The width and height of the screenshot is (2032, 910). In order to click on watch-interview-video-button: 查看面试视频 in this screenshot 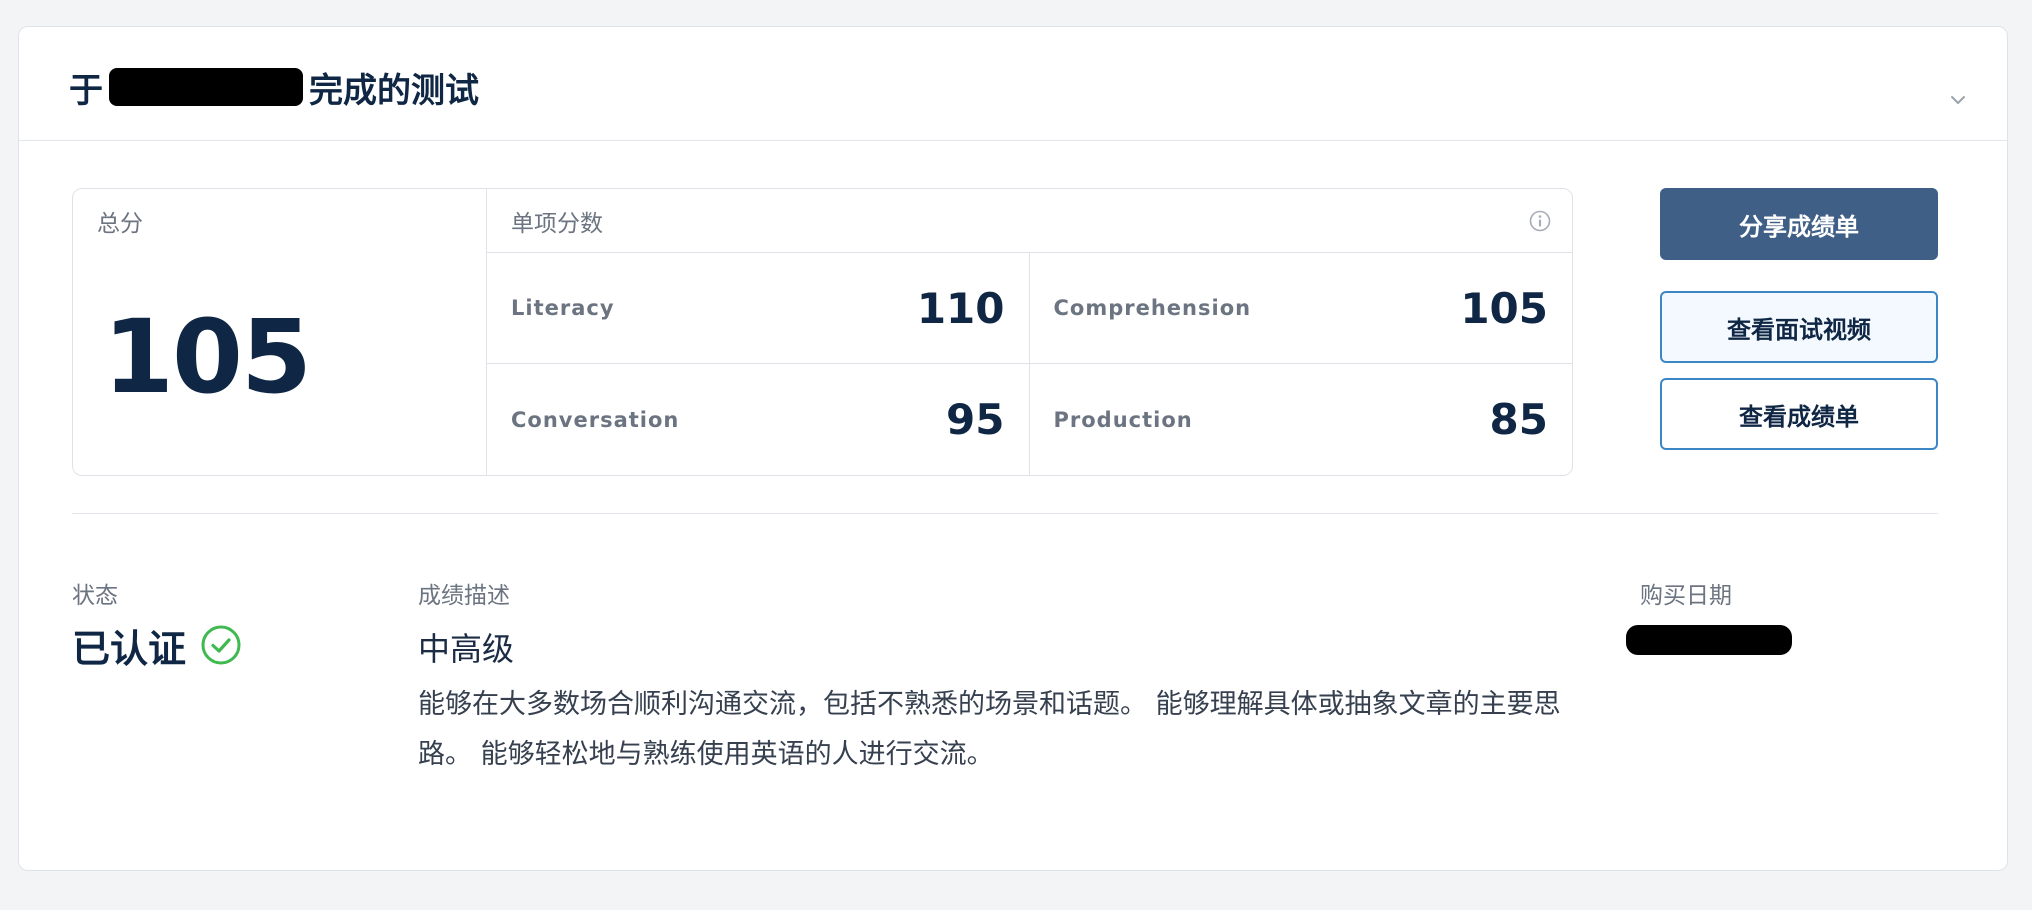, I will do `click(1799, 327)`.